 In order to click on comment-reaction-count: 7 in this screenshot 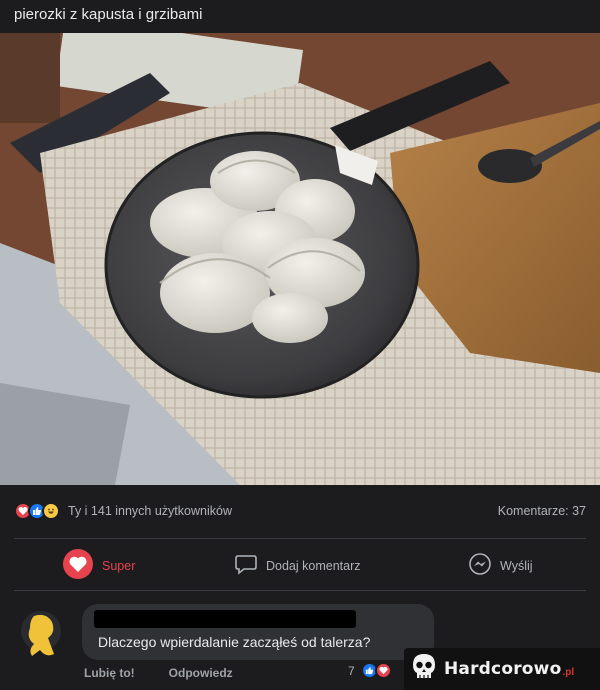, I will do `click(351, 670)`.